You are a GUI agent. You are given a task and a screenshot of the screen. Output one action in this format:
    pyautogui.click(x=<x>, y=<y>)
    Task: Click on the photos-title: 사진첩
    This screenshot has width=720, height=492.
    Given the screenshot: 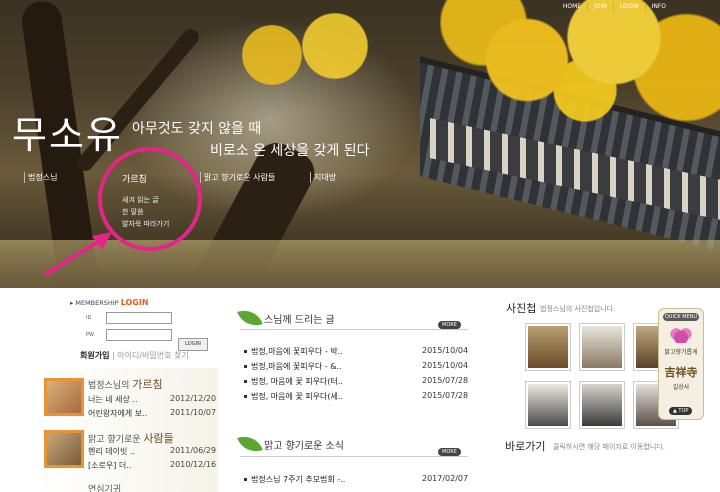 What is the action you would take?
    pyautogui.click(x=521, y=308)
    